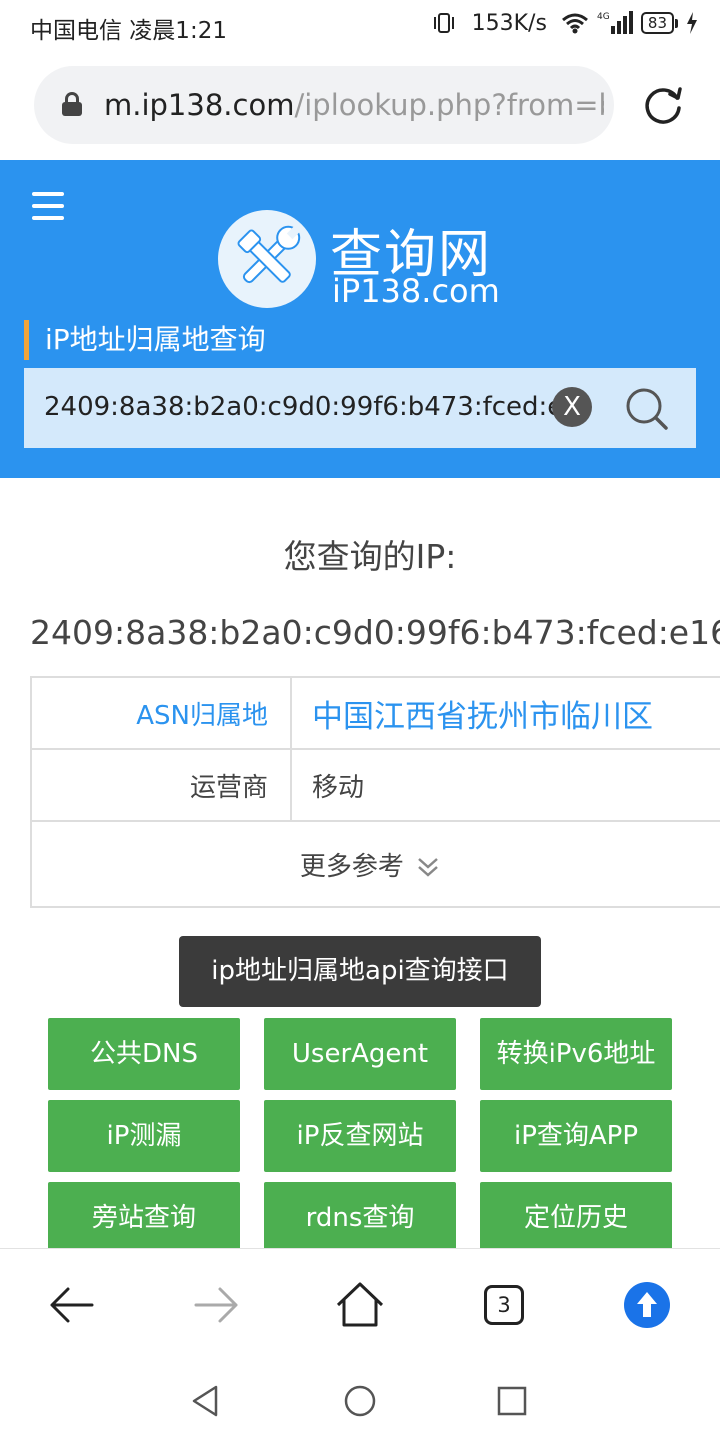 This screenshot has width=720, height=1440. Describe the element at coordinates (574, 23) in the screenshot. I see `wifi-icon` at that location.